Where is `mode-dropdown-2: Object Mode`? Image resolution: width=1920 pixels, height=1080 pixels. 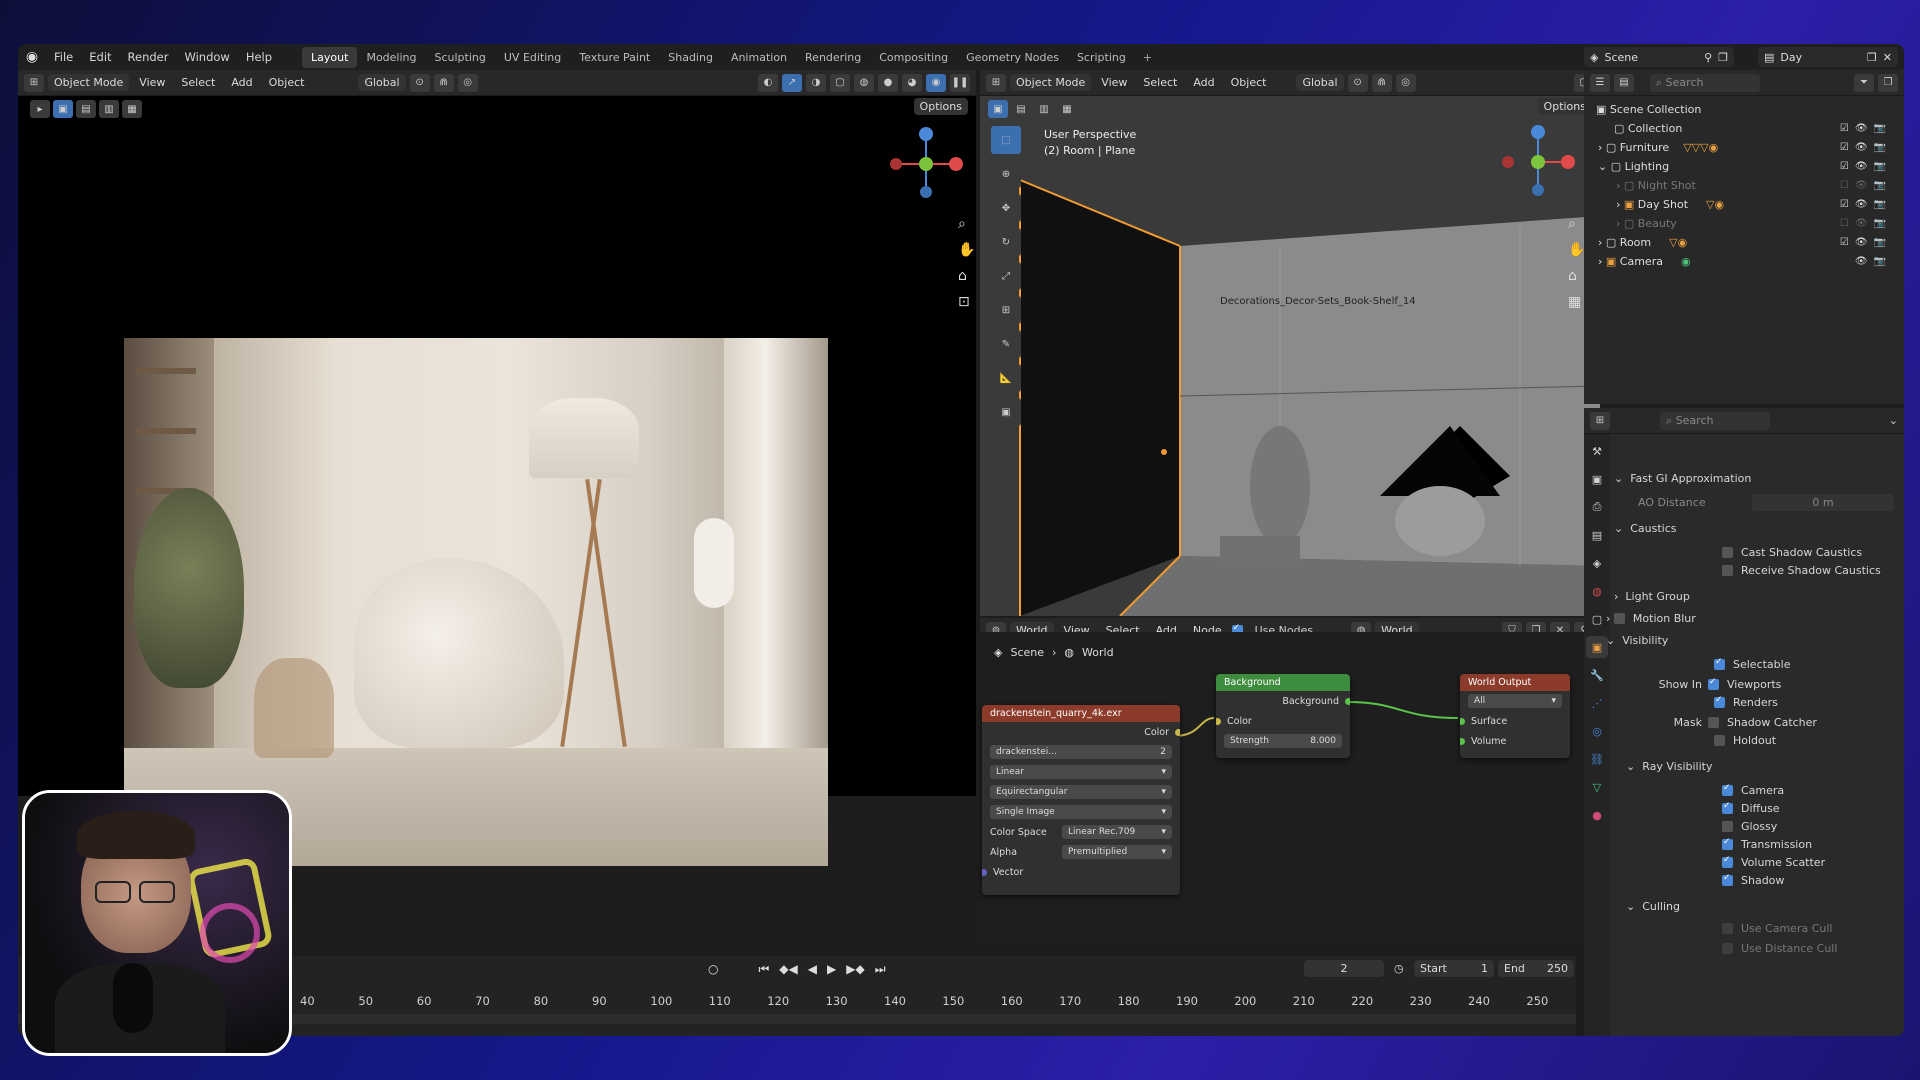 mode-dropdown-2: Object Mode is located at coordinates (1051, 82).